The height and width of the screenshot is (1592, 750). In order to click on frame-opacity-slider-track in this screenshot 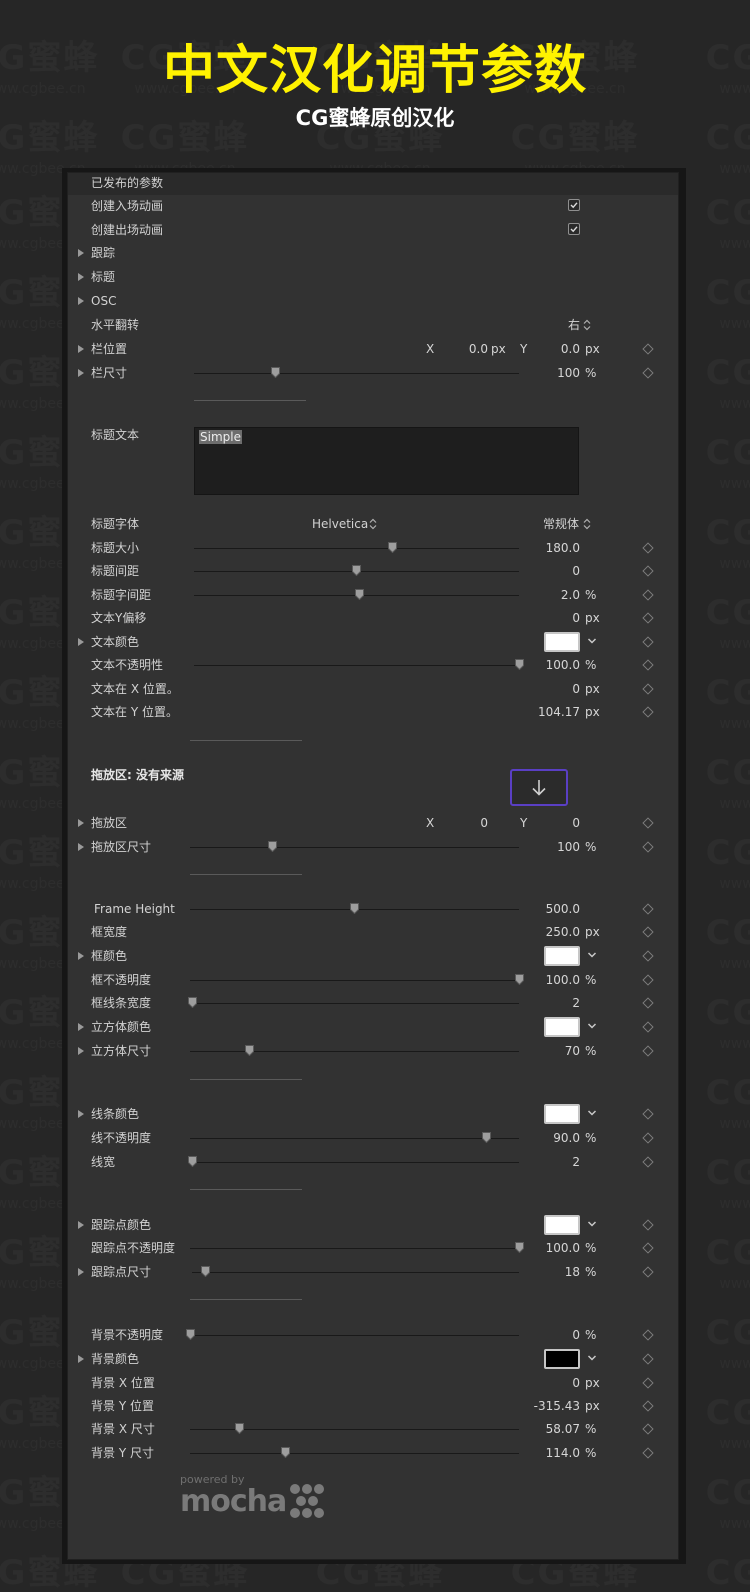, I will do `click(354, 980)`.